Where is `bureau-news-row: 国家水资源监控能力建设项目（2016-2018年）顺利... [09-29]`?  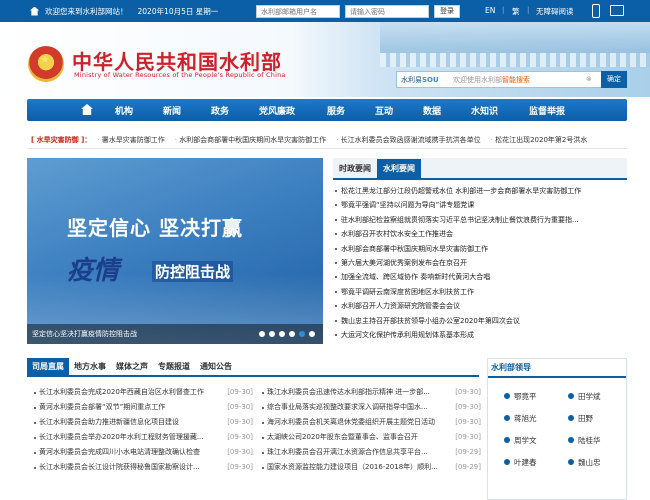 bureau-news-row: 国家水资源监控能力建设项目（2016-2018年）顺利... [09-29] is located at coordinates (371, 467).